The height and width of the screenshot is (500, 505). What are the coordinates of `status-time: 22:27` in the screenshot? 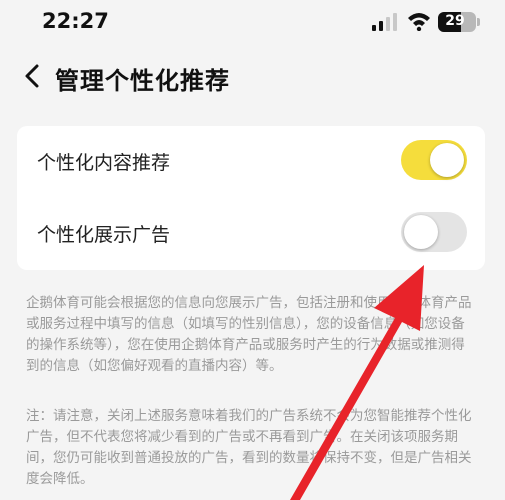 It's located at (75, 21).